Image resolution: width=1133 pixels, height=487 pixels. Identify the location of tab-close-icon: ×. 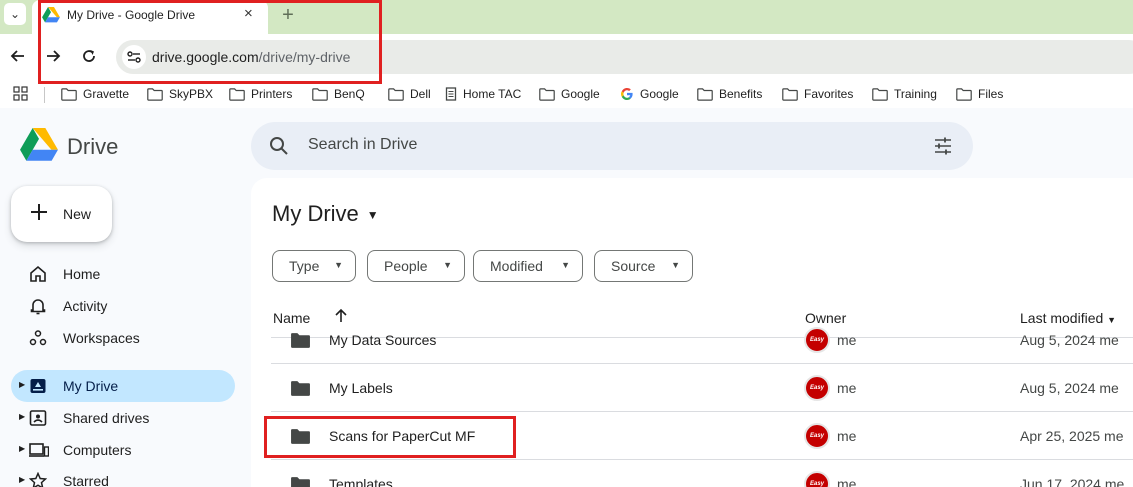
(248, 14).